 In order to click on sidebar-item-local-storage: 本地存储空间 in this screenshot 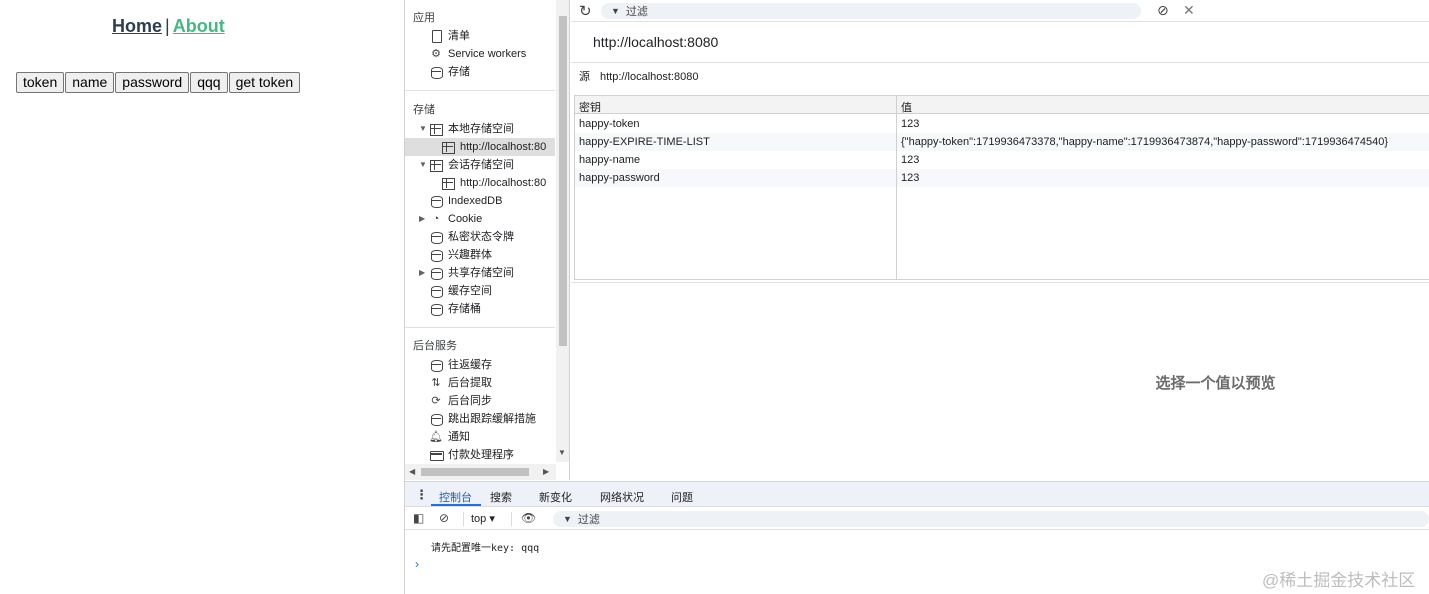, I will do `click(471, 129)`.